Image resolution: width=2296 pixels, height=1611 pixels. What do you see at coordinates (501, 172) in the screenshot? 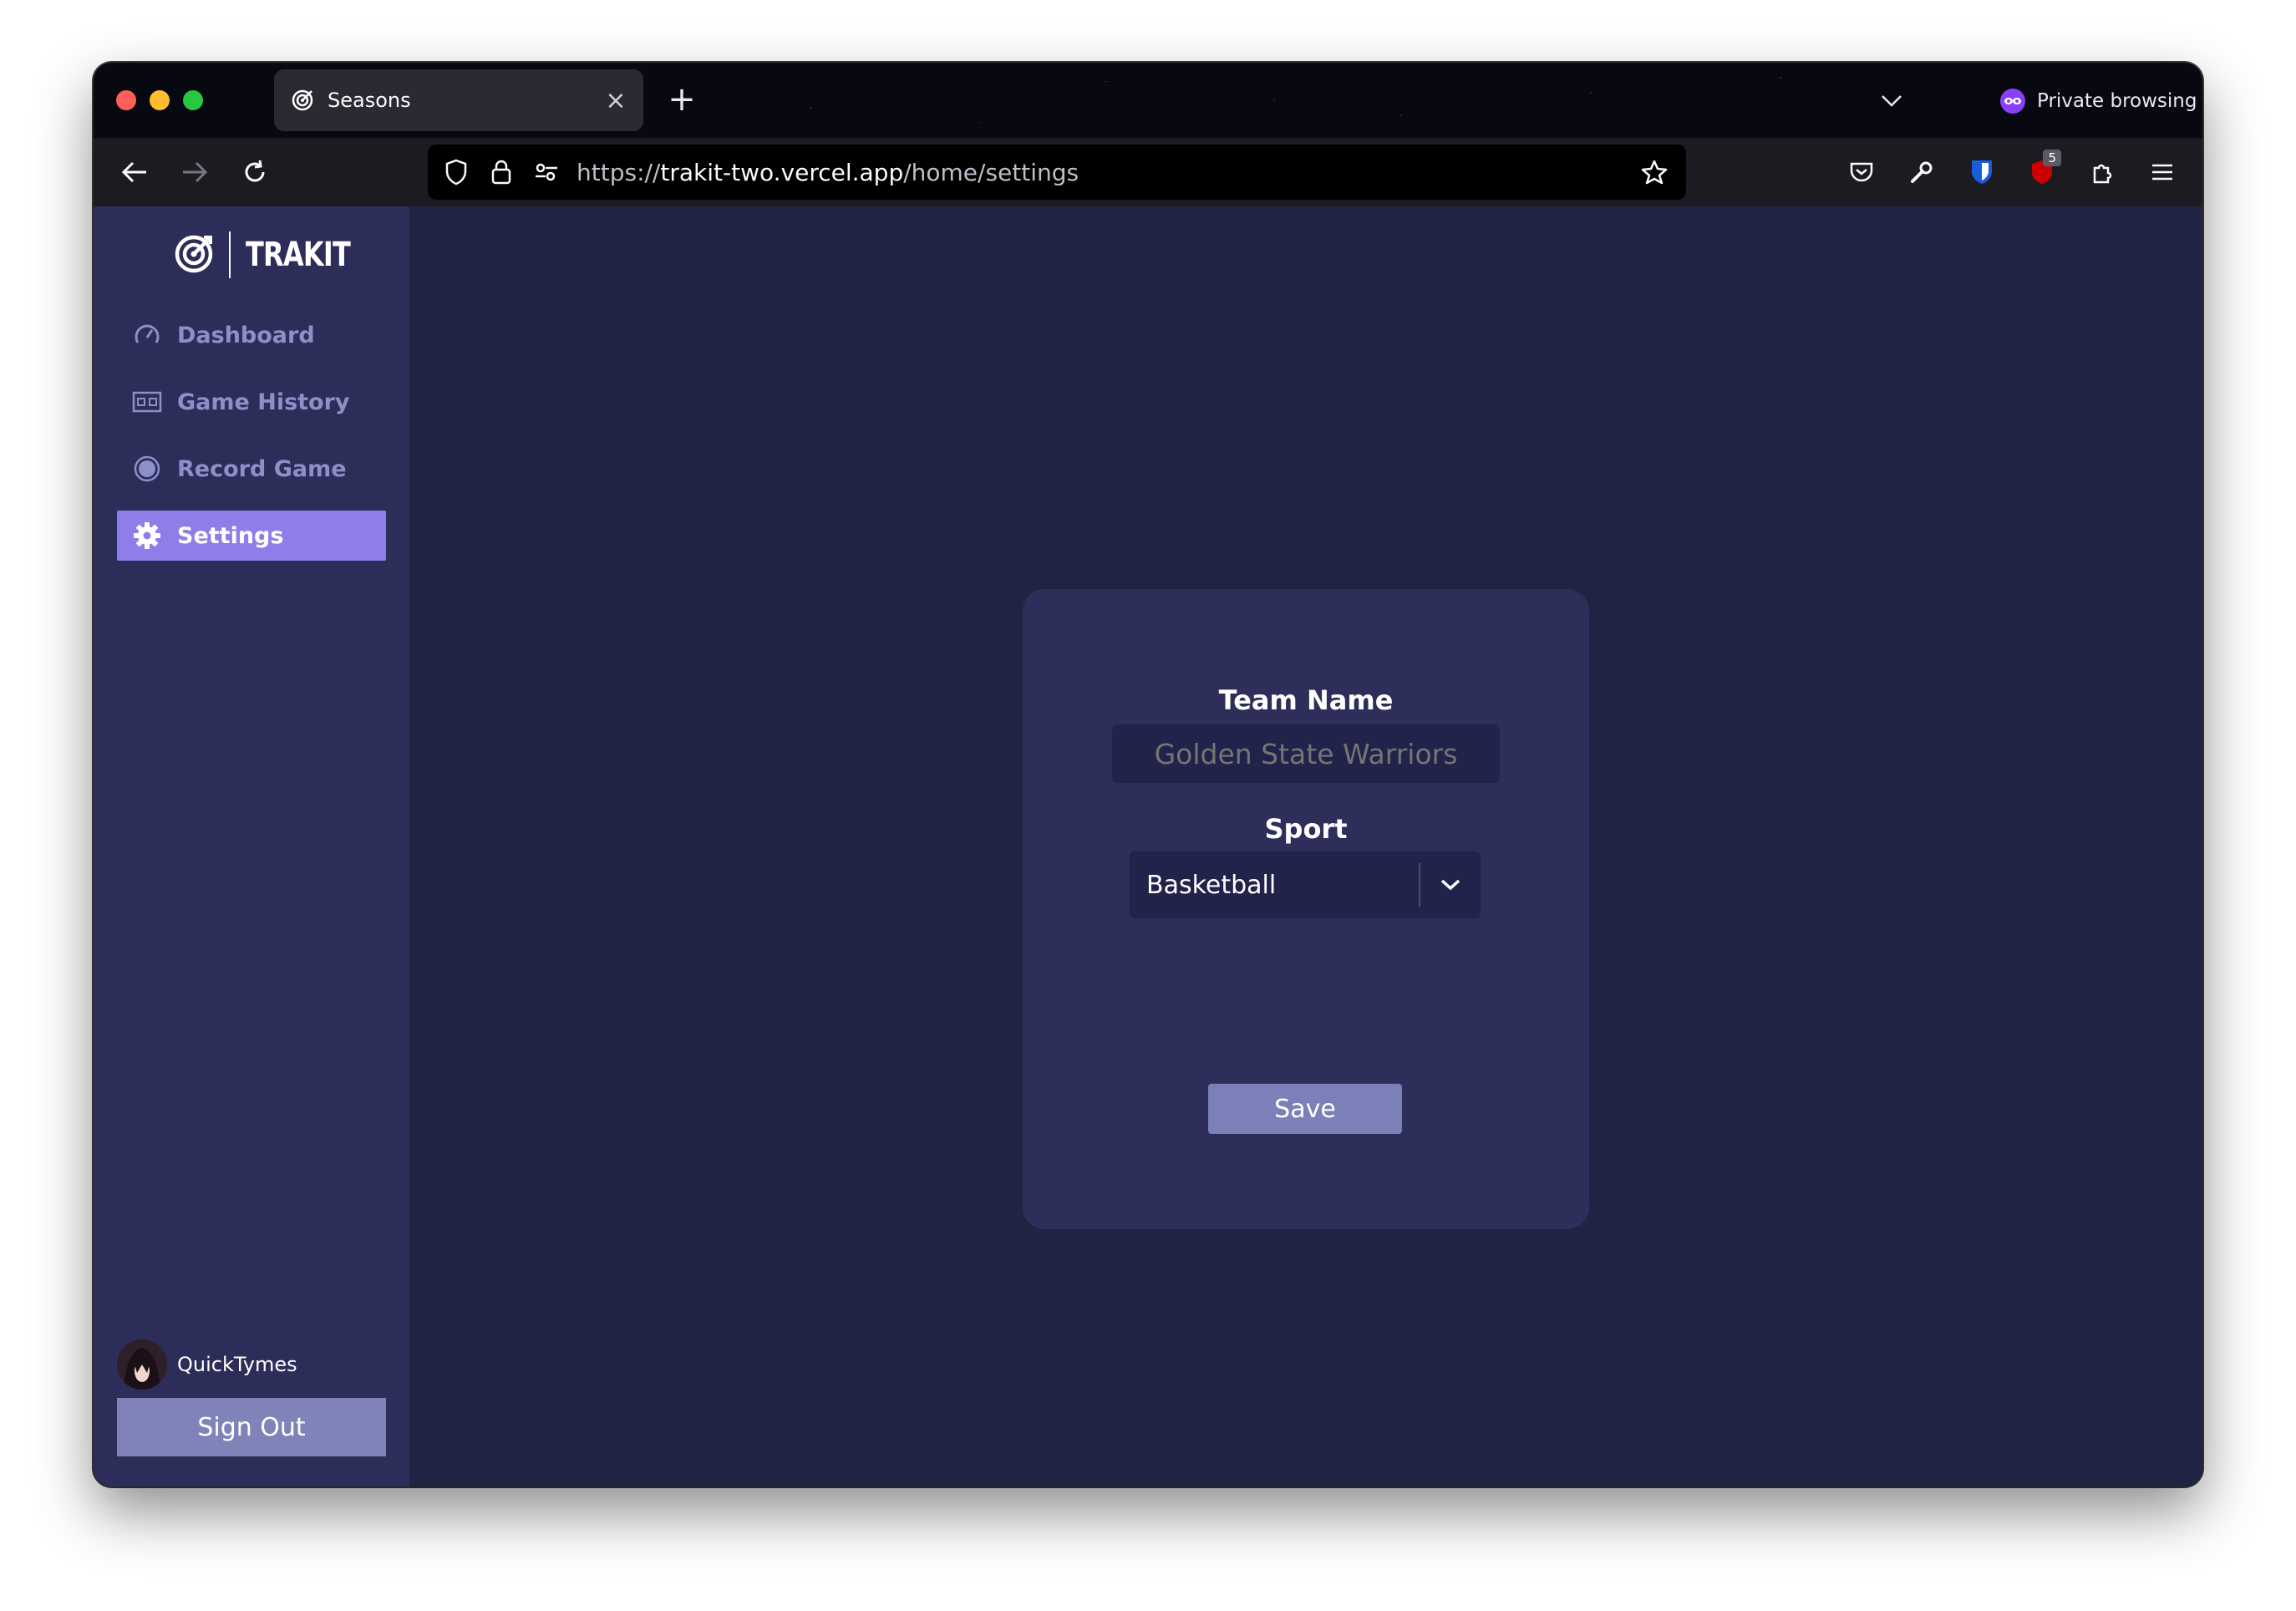
I see `lock-icon` at bounding box center [501, 172].